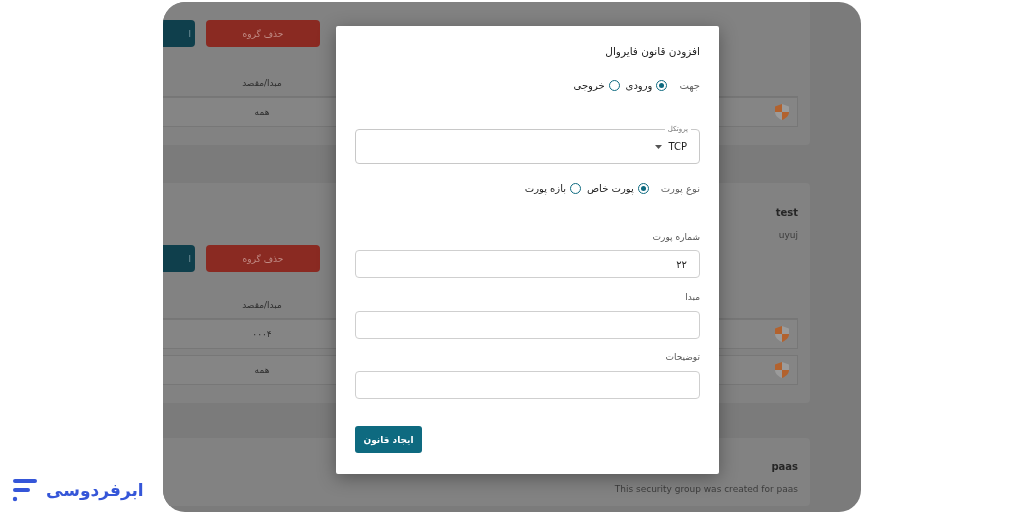 The height and width of the screenshot is (515, 1024). I want to click on radio-label: ورودی, so click(639, 85).